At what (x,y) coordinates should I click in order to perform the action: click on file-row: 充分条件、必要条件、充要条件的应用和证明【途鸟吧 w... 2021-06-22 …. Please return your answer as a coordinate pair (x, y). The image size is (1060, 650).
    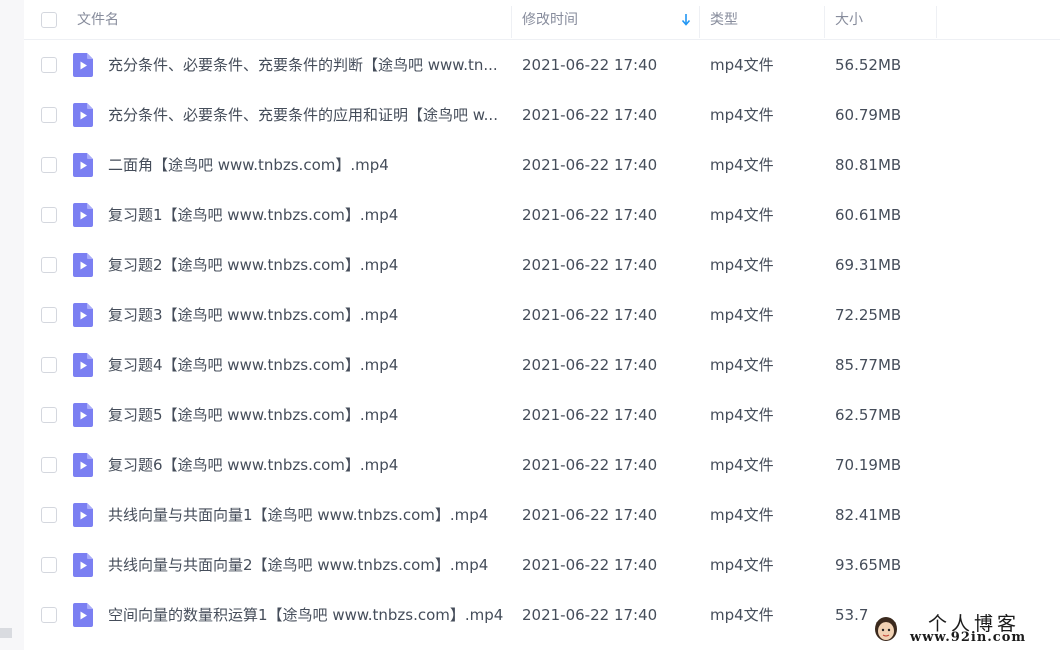
    Looking at the image, I should click on (542, 115).